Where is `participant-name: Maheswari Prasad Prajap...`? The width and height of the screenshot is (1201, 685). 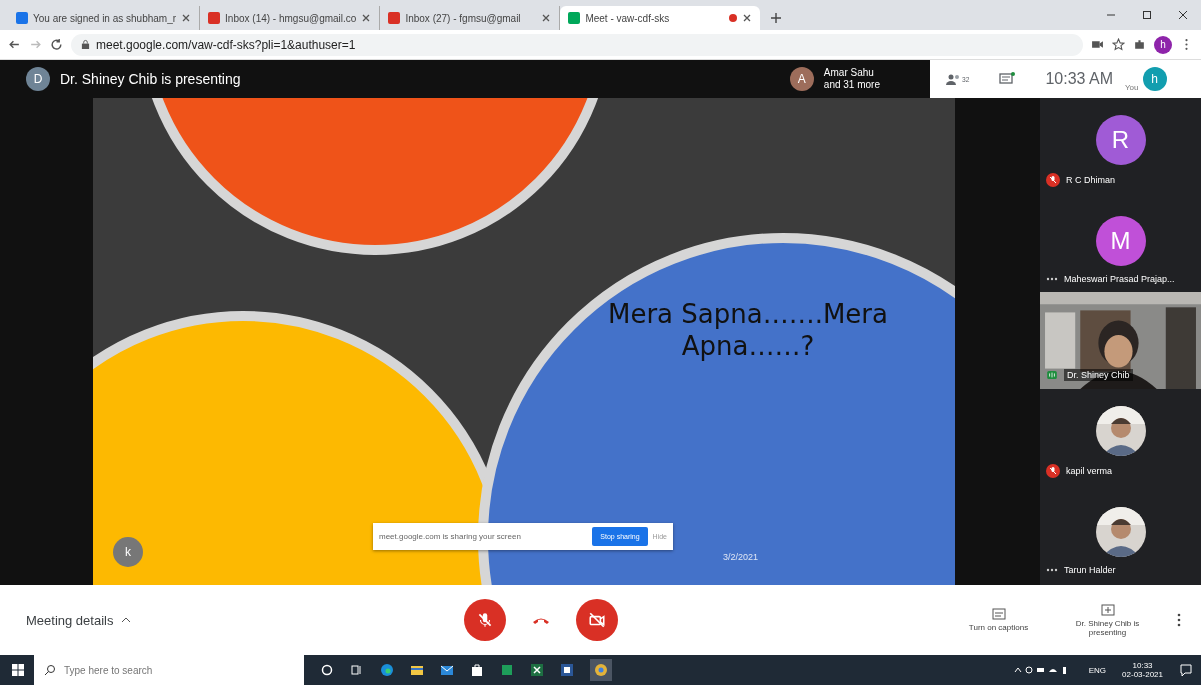
participant-name: Maheswari Prasad Prajap... is located at coordinates (1119, 279).